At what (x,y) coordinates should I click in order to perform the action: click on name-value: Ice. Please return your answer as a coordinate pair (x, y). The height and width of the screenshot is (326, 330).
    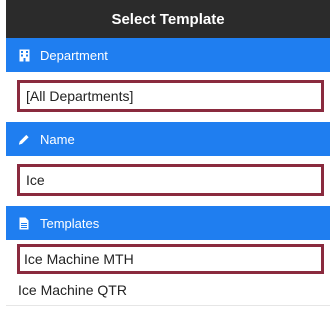
    Looking at the image, I should click on (35, 180).